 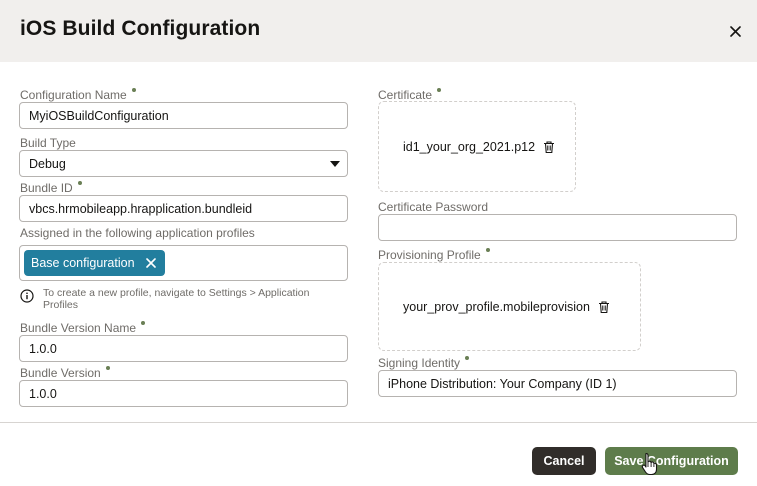 I want to click on provisioning-profile-dropzone: your_prov_profile.mobileprovision, so click(x=509, y=306).